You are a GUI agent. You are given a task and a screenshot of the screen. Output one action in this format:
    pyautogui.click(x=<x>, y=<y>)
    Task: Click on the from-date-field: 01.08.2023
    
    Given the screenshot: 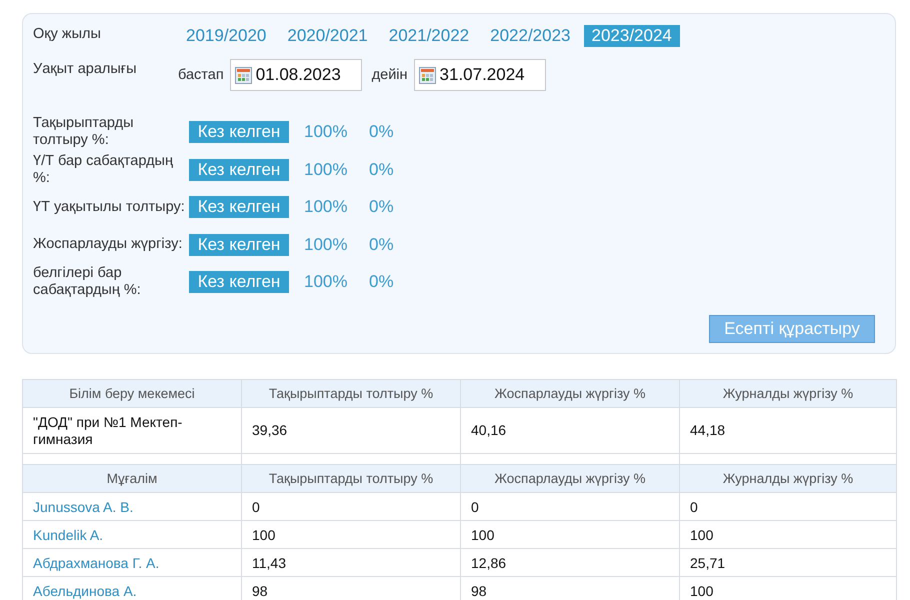 What is the action you would take?
    pyautogui.click(x=296, y=75)
    